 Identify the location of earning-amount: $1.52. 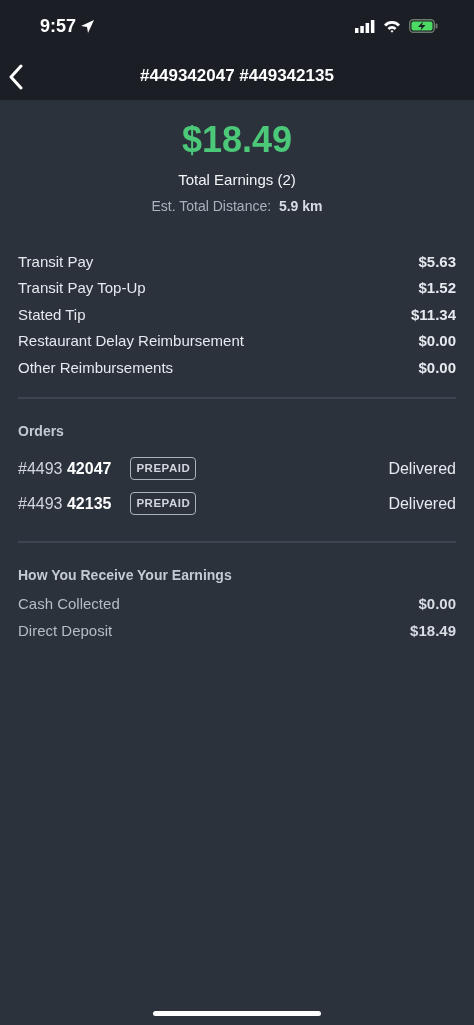
(437, 288).